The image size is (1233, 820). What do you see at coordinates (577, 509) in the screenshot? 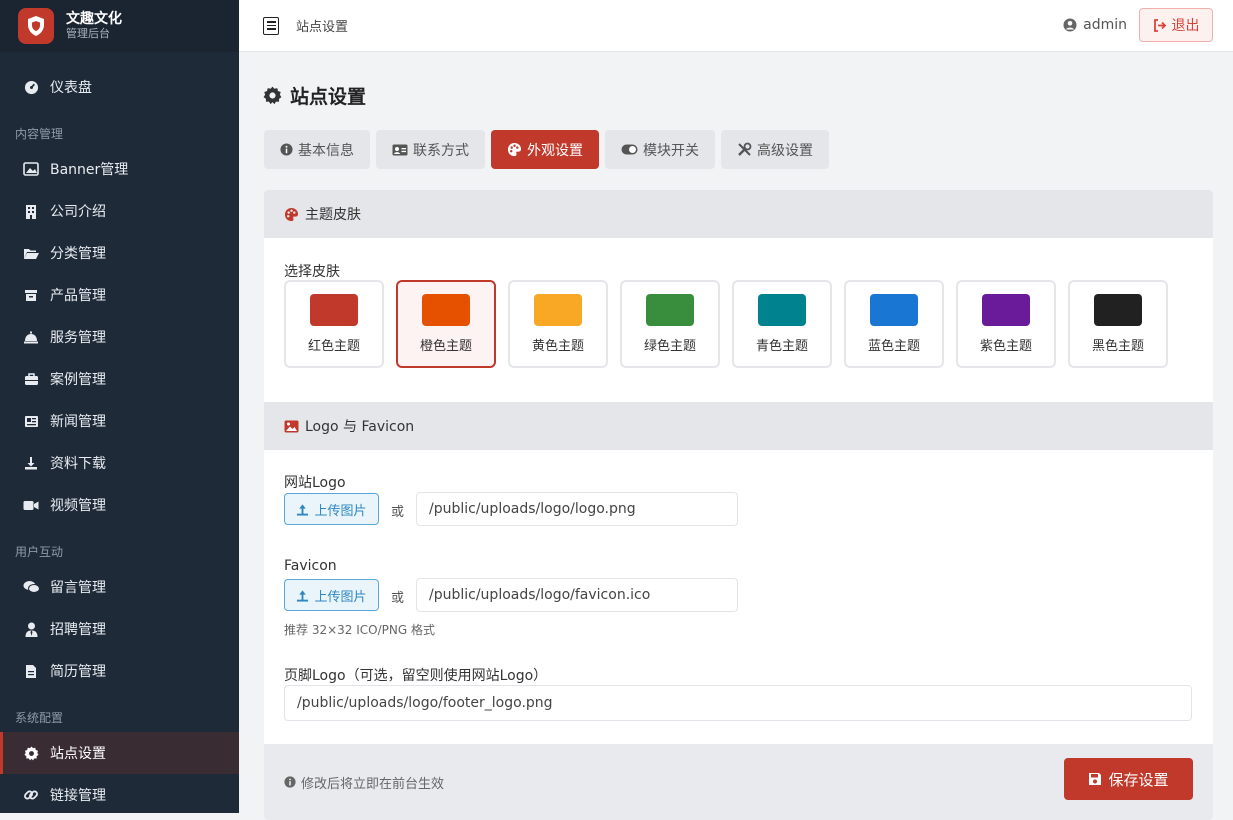
I see `site-logo-input` at bounding box center [577, 509].